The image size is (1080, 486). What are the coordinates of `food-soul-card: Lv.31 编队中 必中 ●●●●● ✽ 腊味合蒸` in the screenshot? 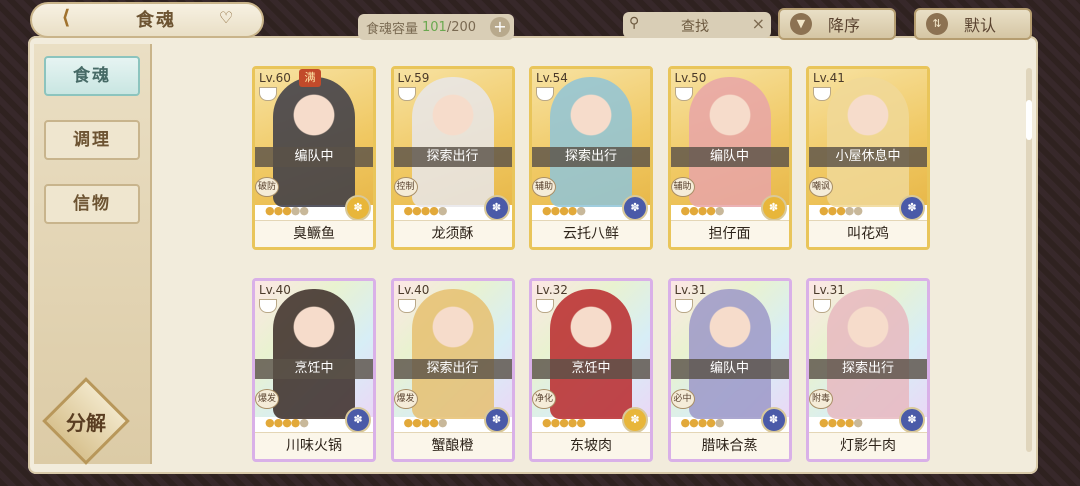 It's located at (729, 370).